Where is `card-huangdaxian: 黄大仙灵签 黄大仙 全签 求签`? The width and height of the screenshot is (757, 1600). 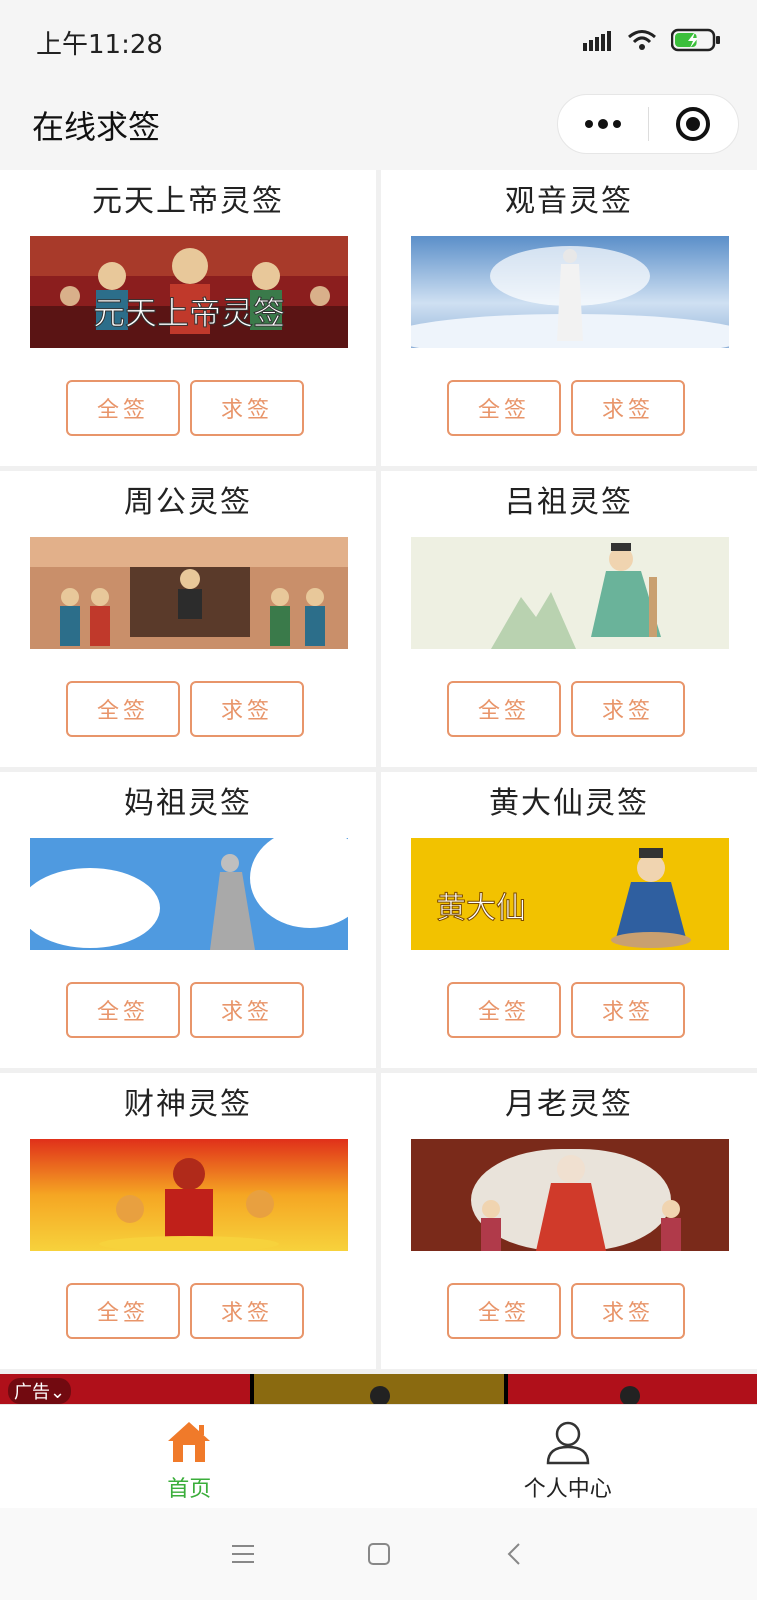
card-huangdaxian: 黄大仙灵签 黄大仙 全签 求签 is located at coordinates (569, 920).